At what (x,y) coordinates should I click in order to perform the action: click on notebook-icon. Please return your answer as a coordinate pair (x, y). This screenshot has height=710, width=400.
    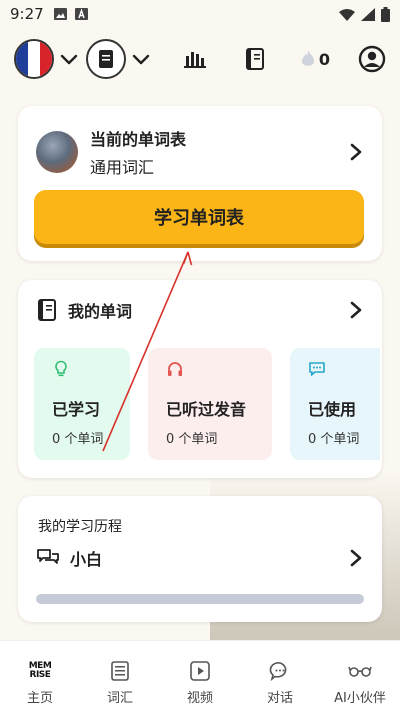
    Looking at the image, I should click on (106, 59).